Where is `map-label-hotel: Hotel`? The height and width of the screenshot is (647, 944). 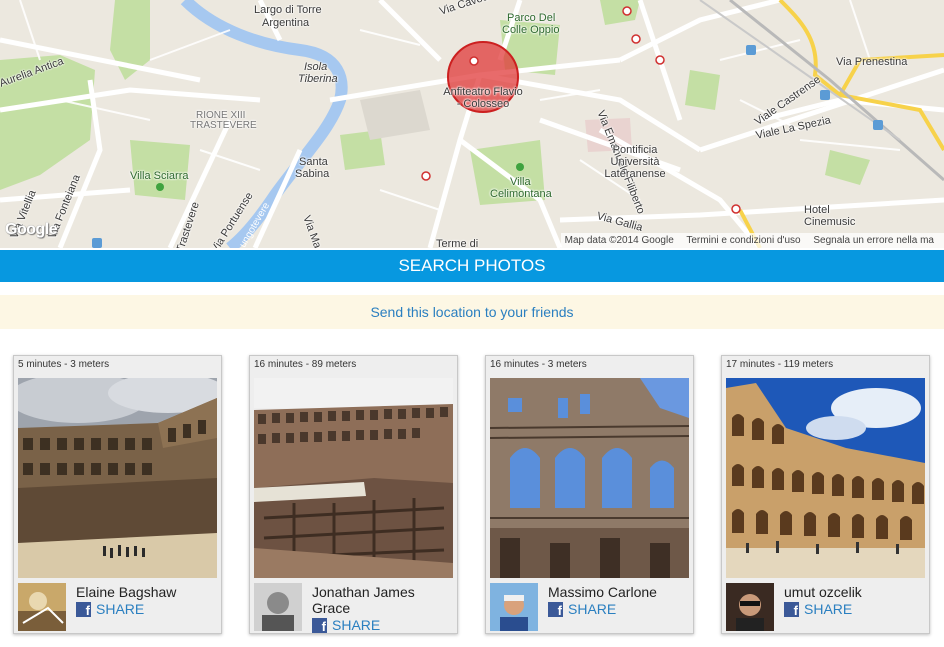 map-label-hotel: Hotel is located at coordinates (817, 210).